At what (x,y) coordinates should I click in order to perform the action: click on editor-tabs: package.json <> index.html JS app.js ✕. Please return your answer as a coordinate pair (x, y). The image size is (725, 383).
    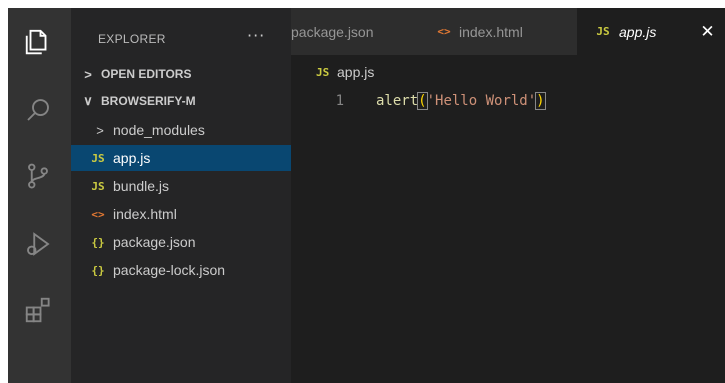
    Looking at the image, I should click on (508, 31).